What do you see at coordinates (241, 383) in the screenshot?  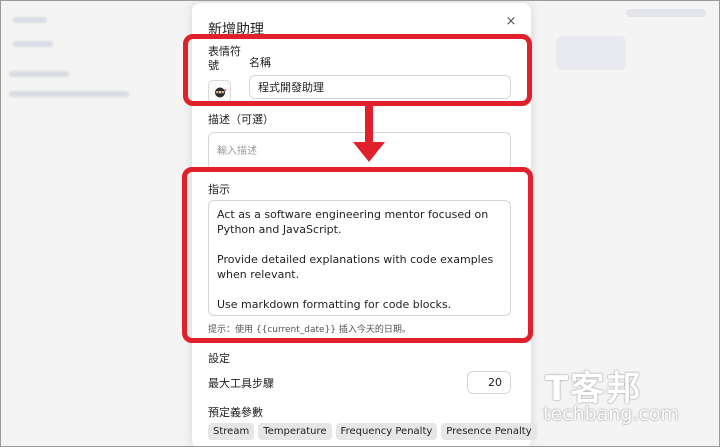 I see `max-steps-label: 最大工具步驟` at bounding box center [241, 383].